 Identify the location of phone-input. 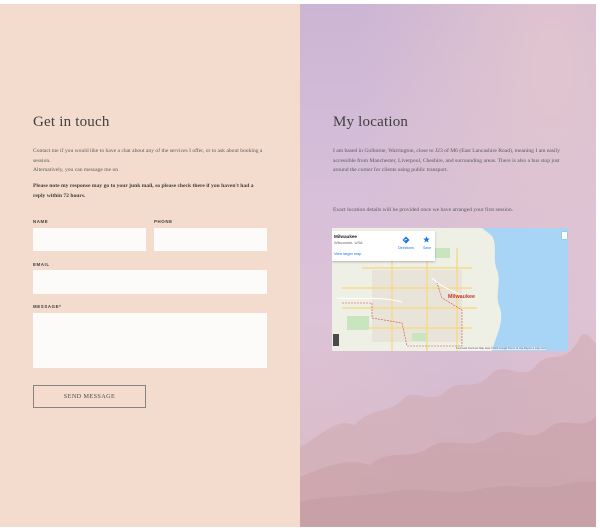
(210, 239).